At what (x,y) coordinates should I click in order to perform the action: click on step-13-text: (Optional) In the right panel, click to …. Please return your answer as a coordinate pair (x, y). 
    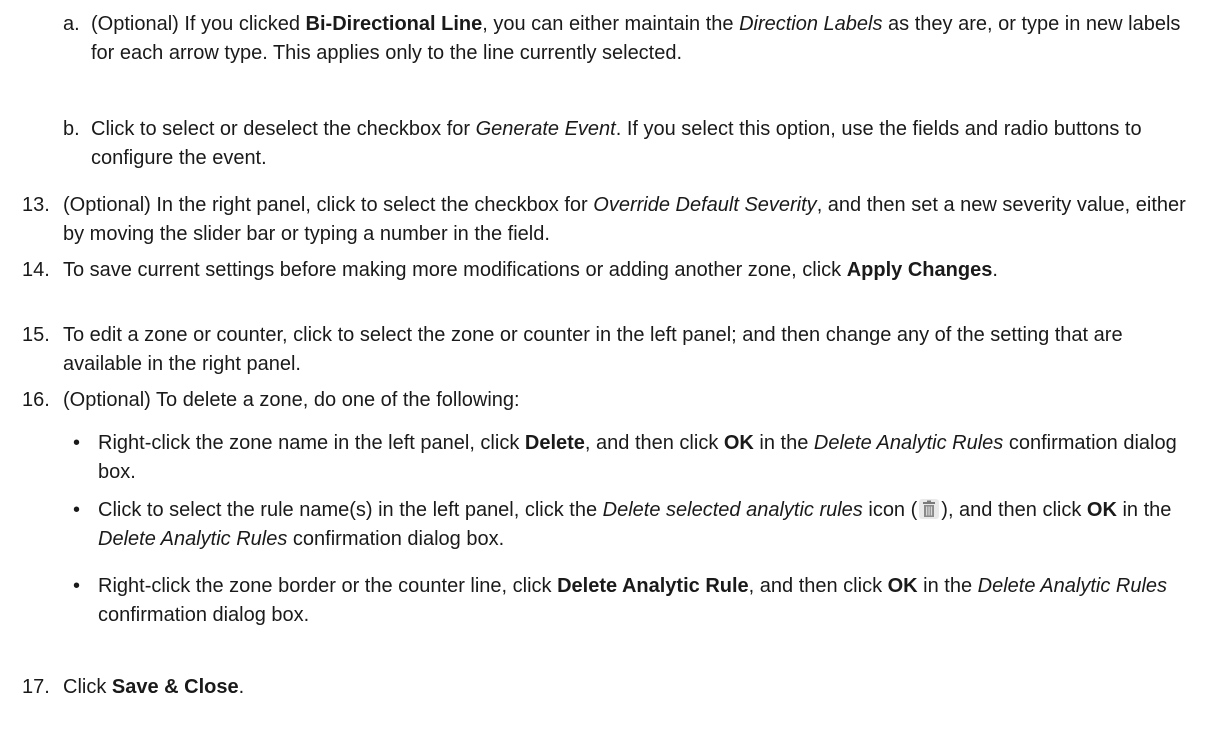
    Looking at the image, I should click on (624, 219).